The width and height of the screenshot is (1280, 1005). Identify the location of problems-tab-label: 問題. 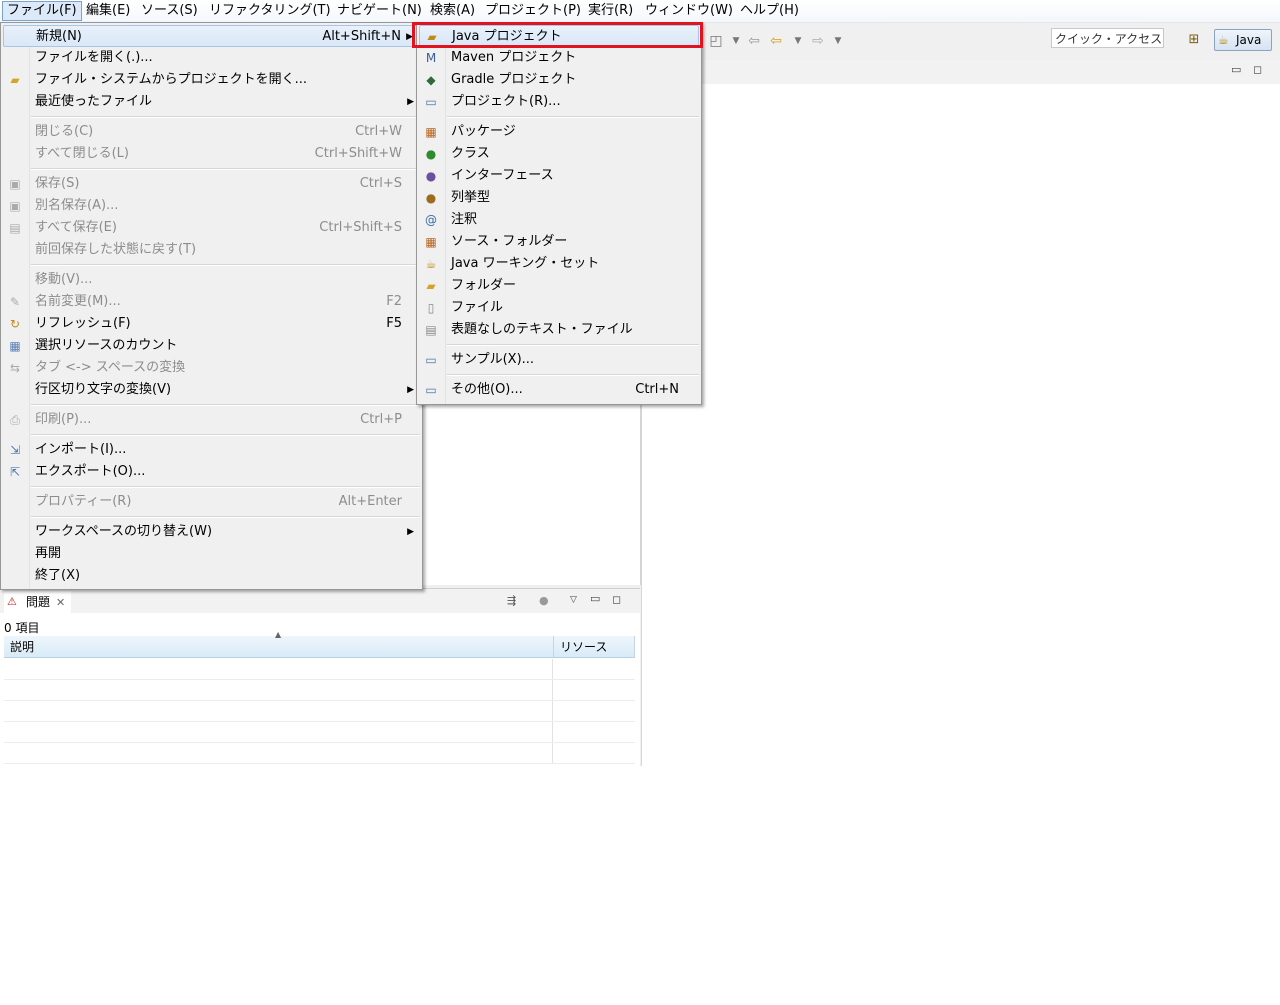
(38, 602).